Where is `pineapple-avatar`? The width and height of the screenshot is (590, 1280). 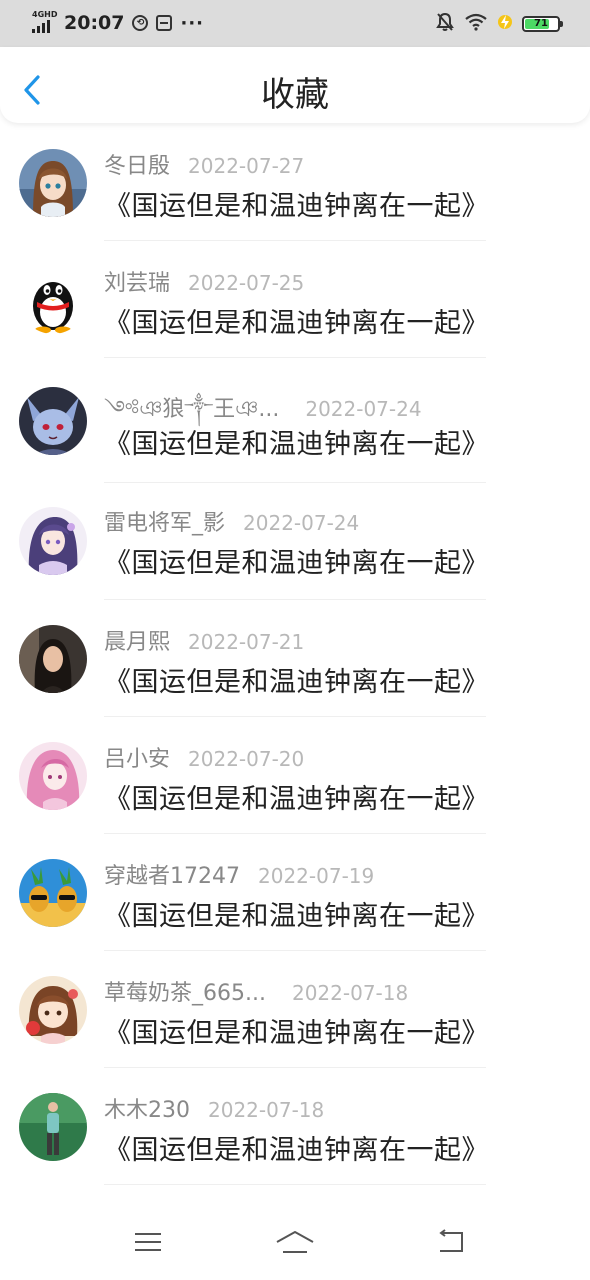 pineapple-avatar is located at coordinates (53, 893).